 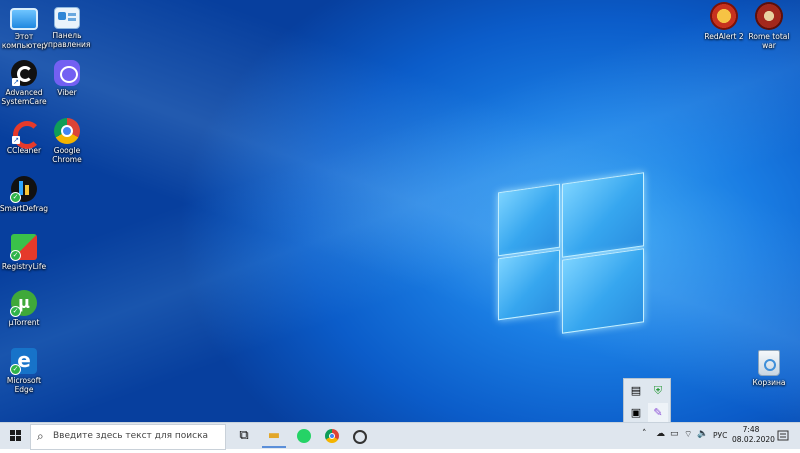 I want to click on windows-start-icon, so click(x=15, y=435).